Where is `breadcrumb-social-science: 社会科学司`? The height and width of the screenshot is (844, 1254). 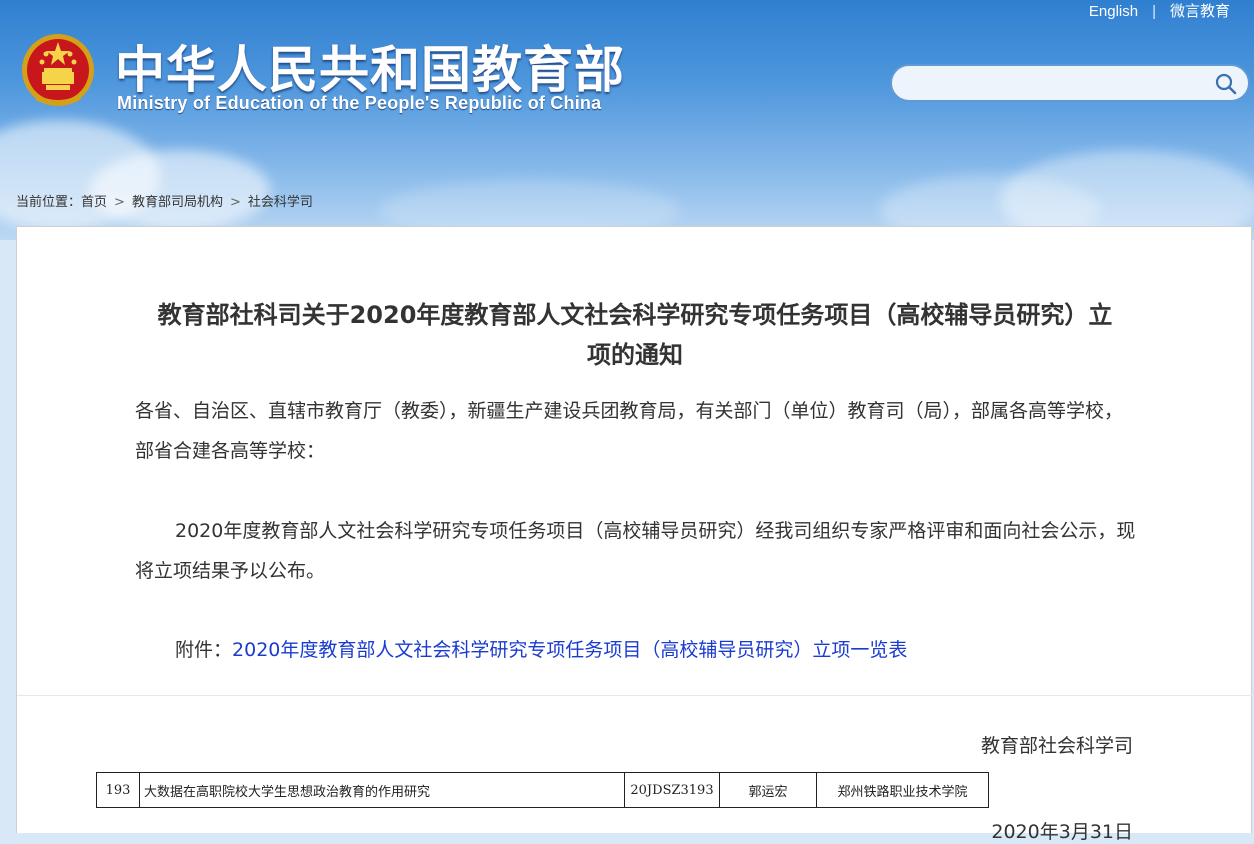
breadcrumb-social-science: 社会科学司 is located at coordinates (280, 202).